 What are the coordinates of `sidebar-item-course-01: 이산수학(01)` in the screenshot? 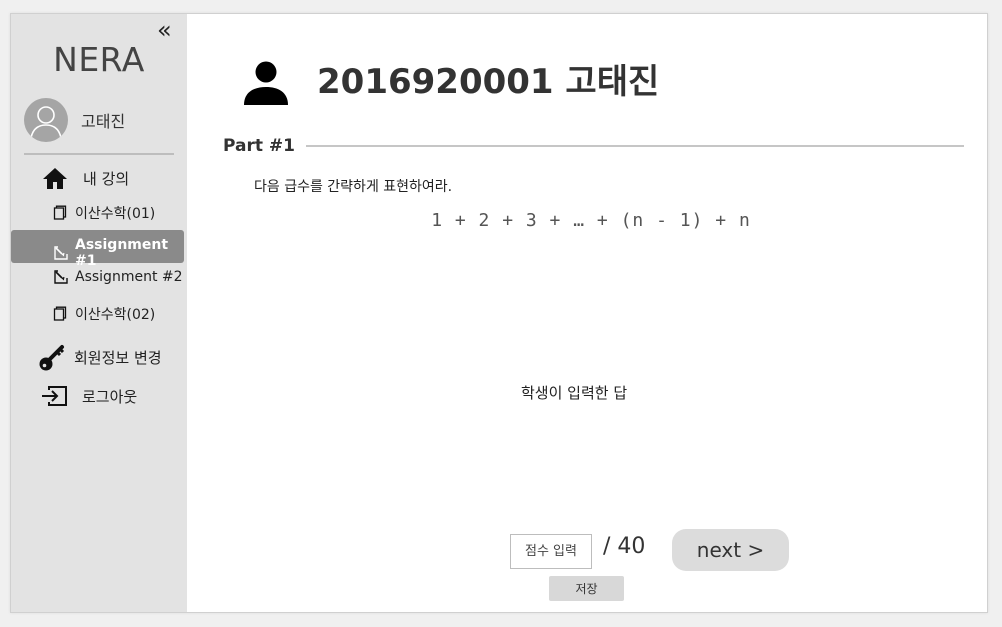 It's located at (104, 213).